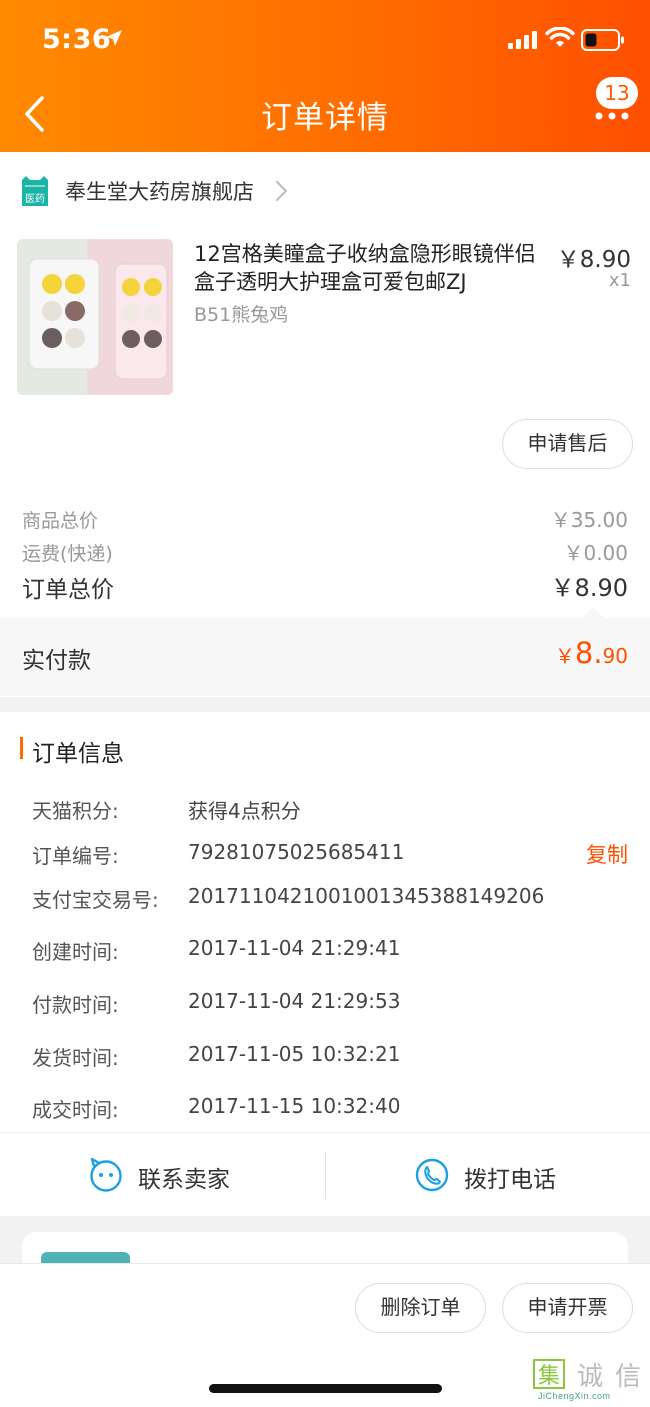  Describe the element at coordinates (560, 37) in the screenshot. I see `wifi-icon` at that location.